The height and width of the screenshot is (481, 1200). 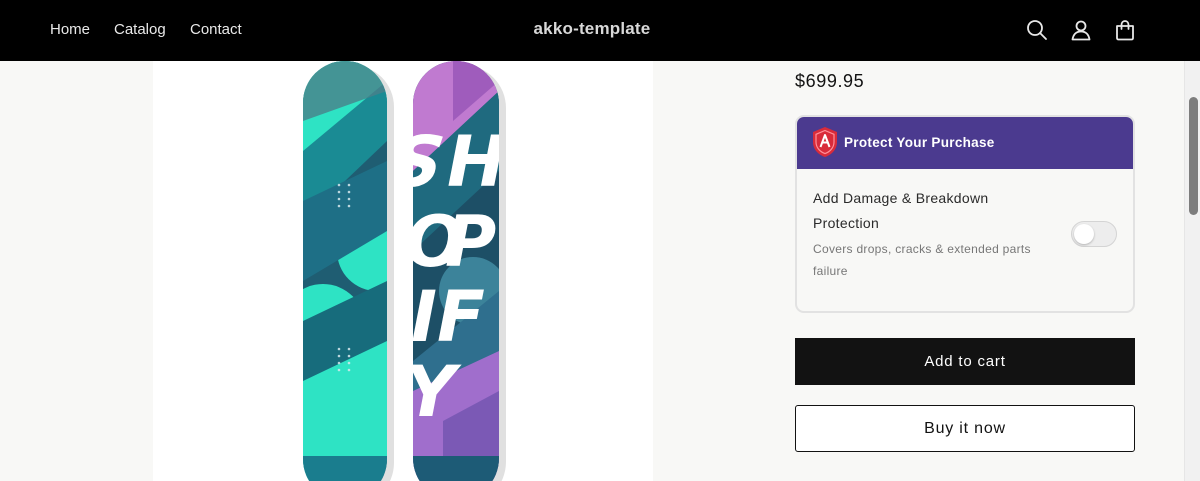 I want to click on protection-label: Add Damage & Breakdown Protection, so click(x=901, y=210).